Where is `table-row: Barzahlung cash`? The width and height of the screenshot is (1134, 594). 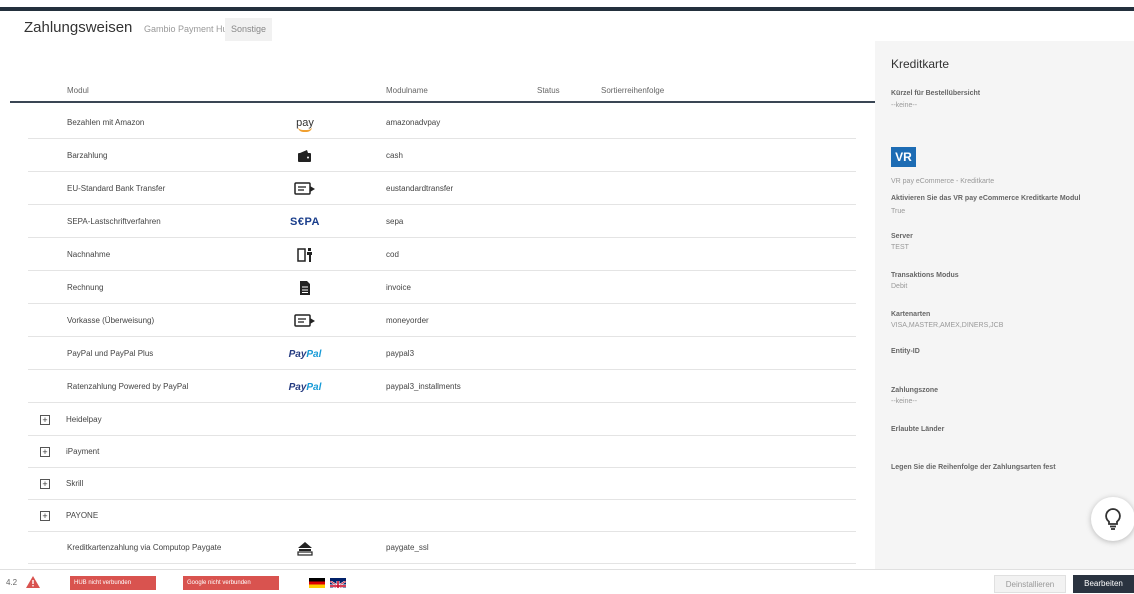 table-row: Barzahlung cash is located at coordinates (442, 156).